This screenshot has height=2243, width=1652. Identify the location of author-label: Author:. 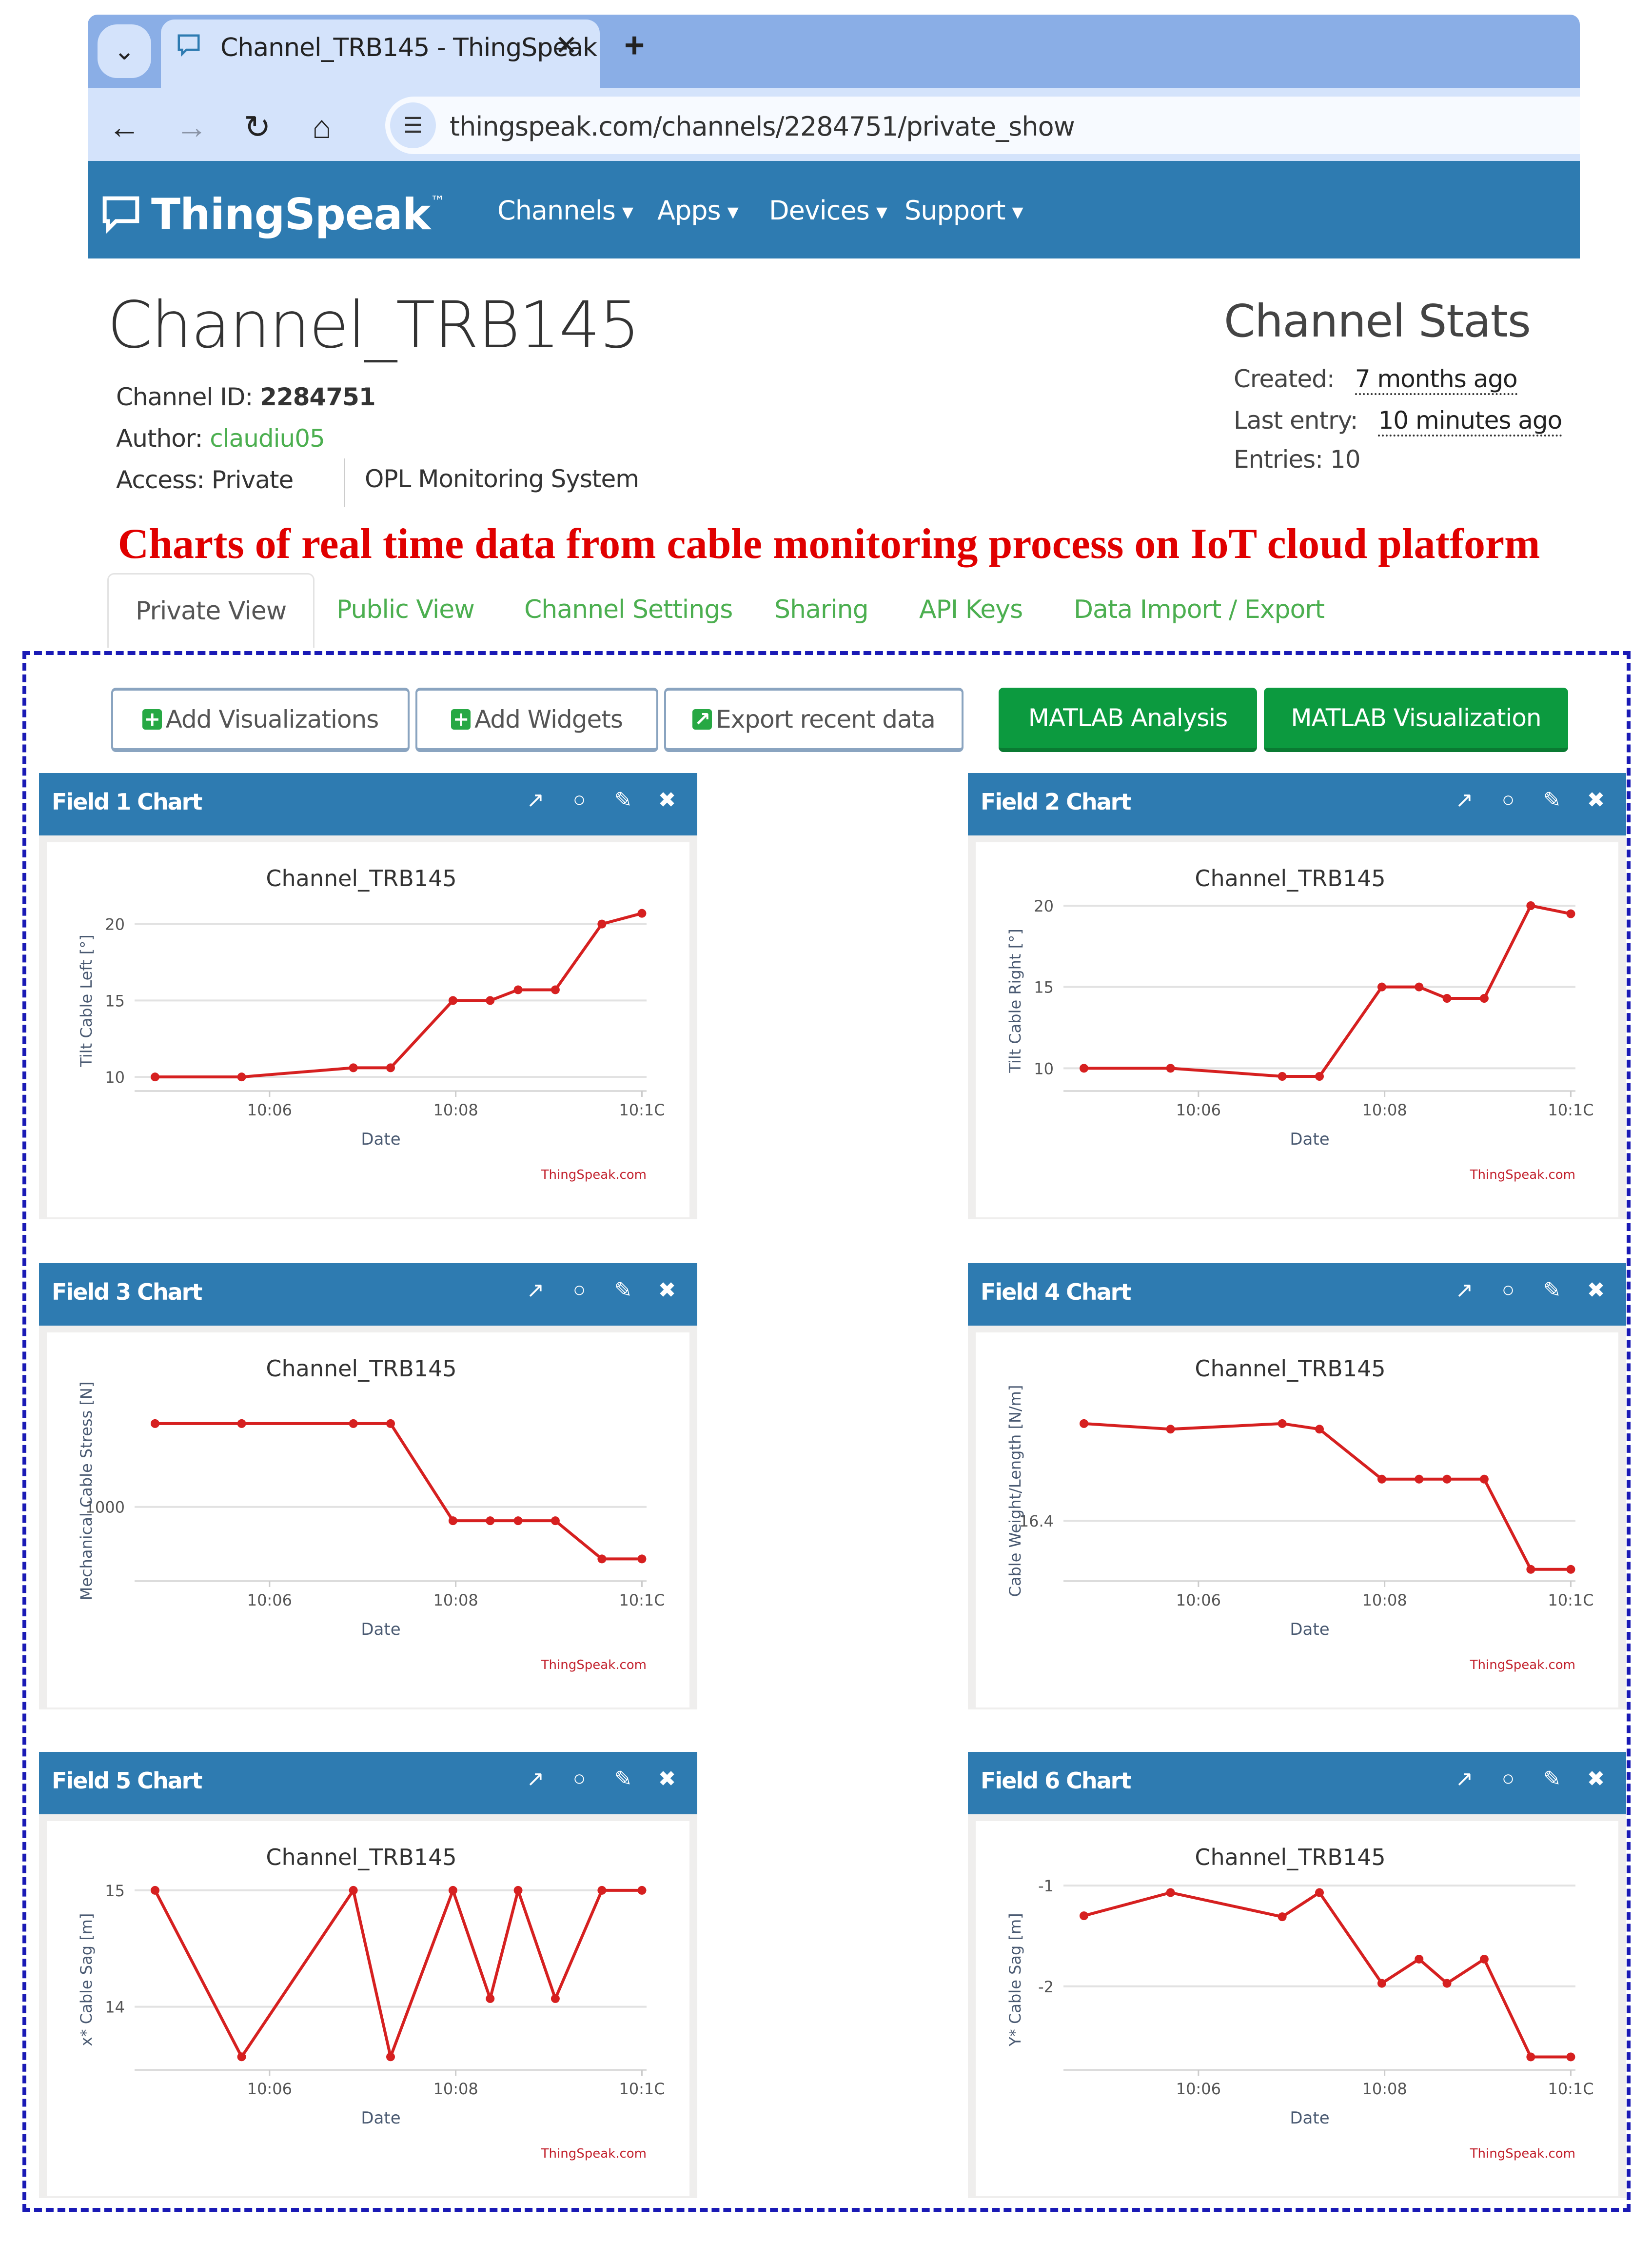
(159, 438).